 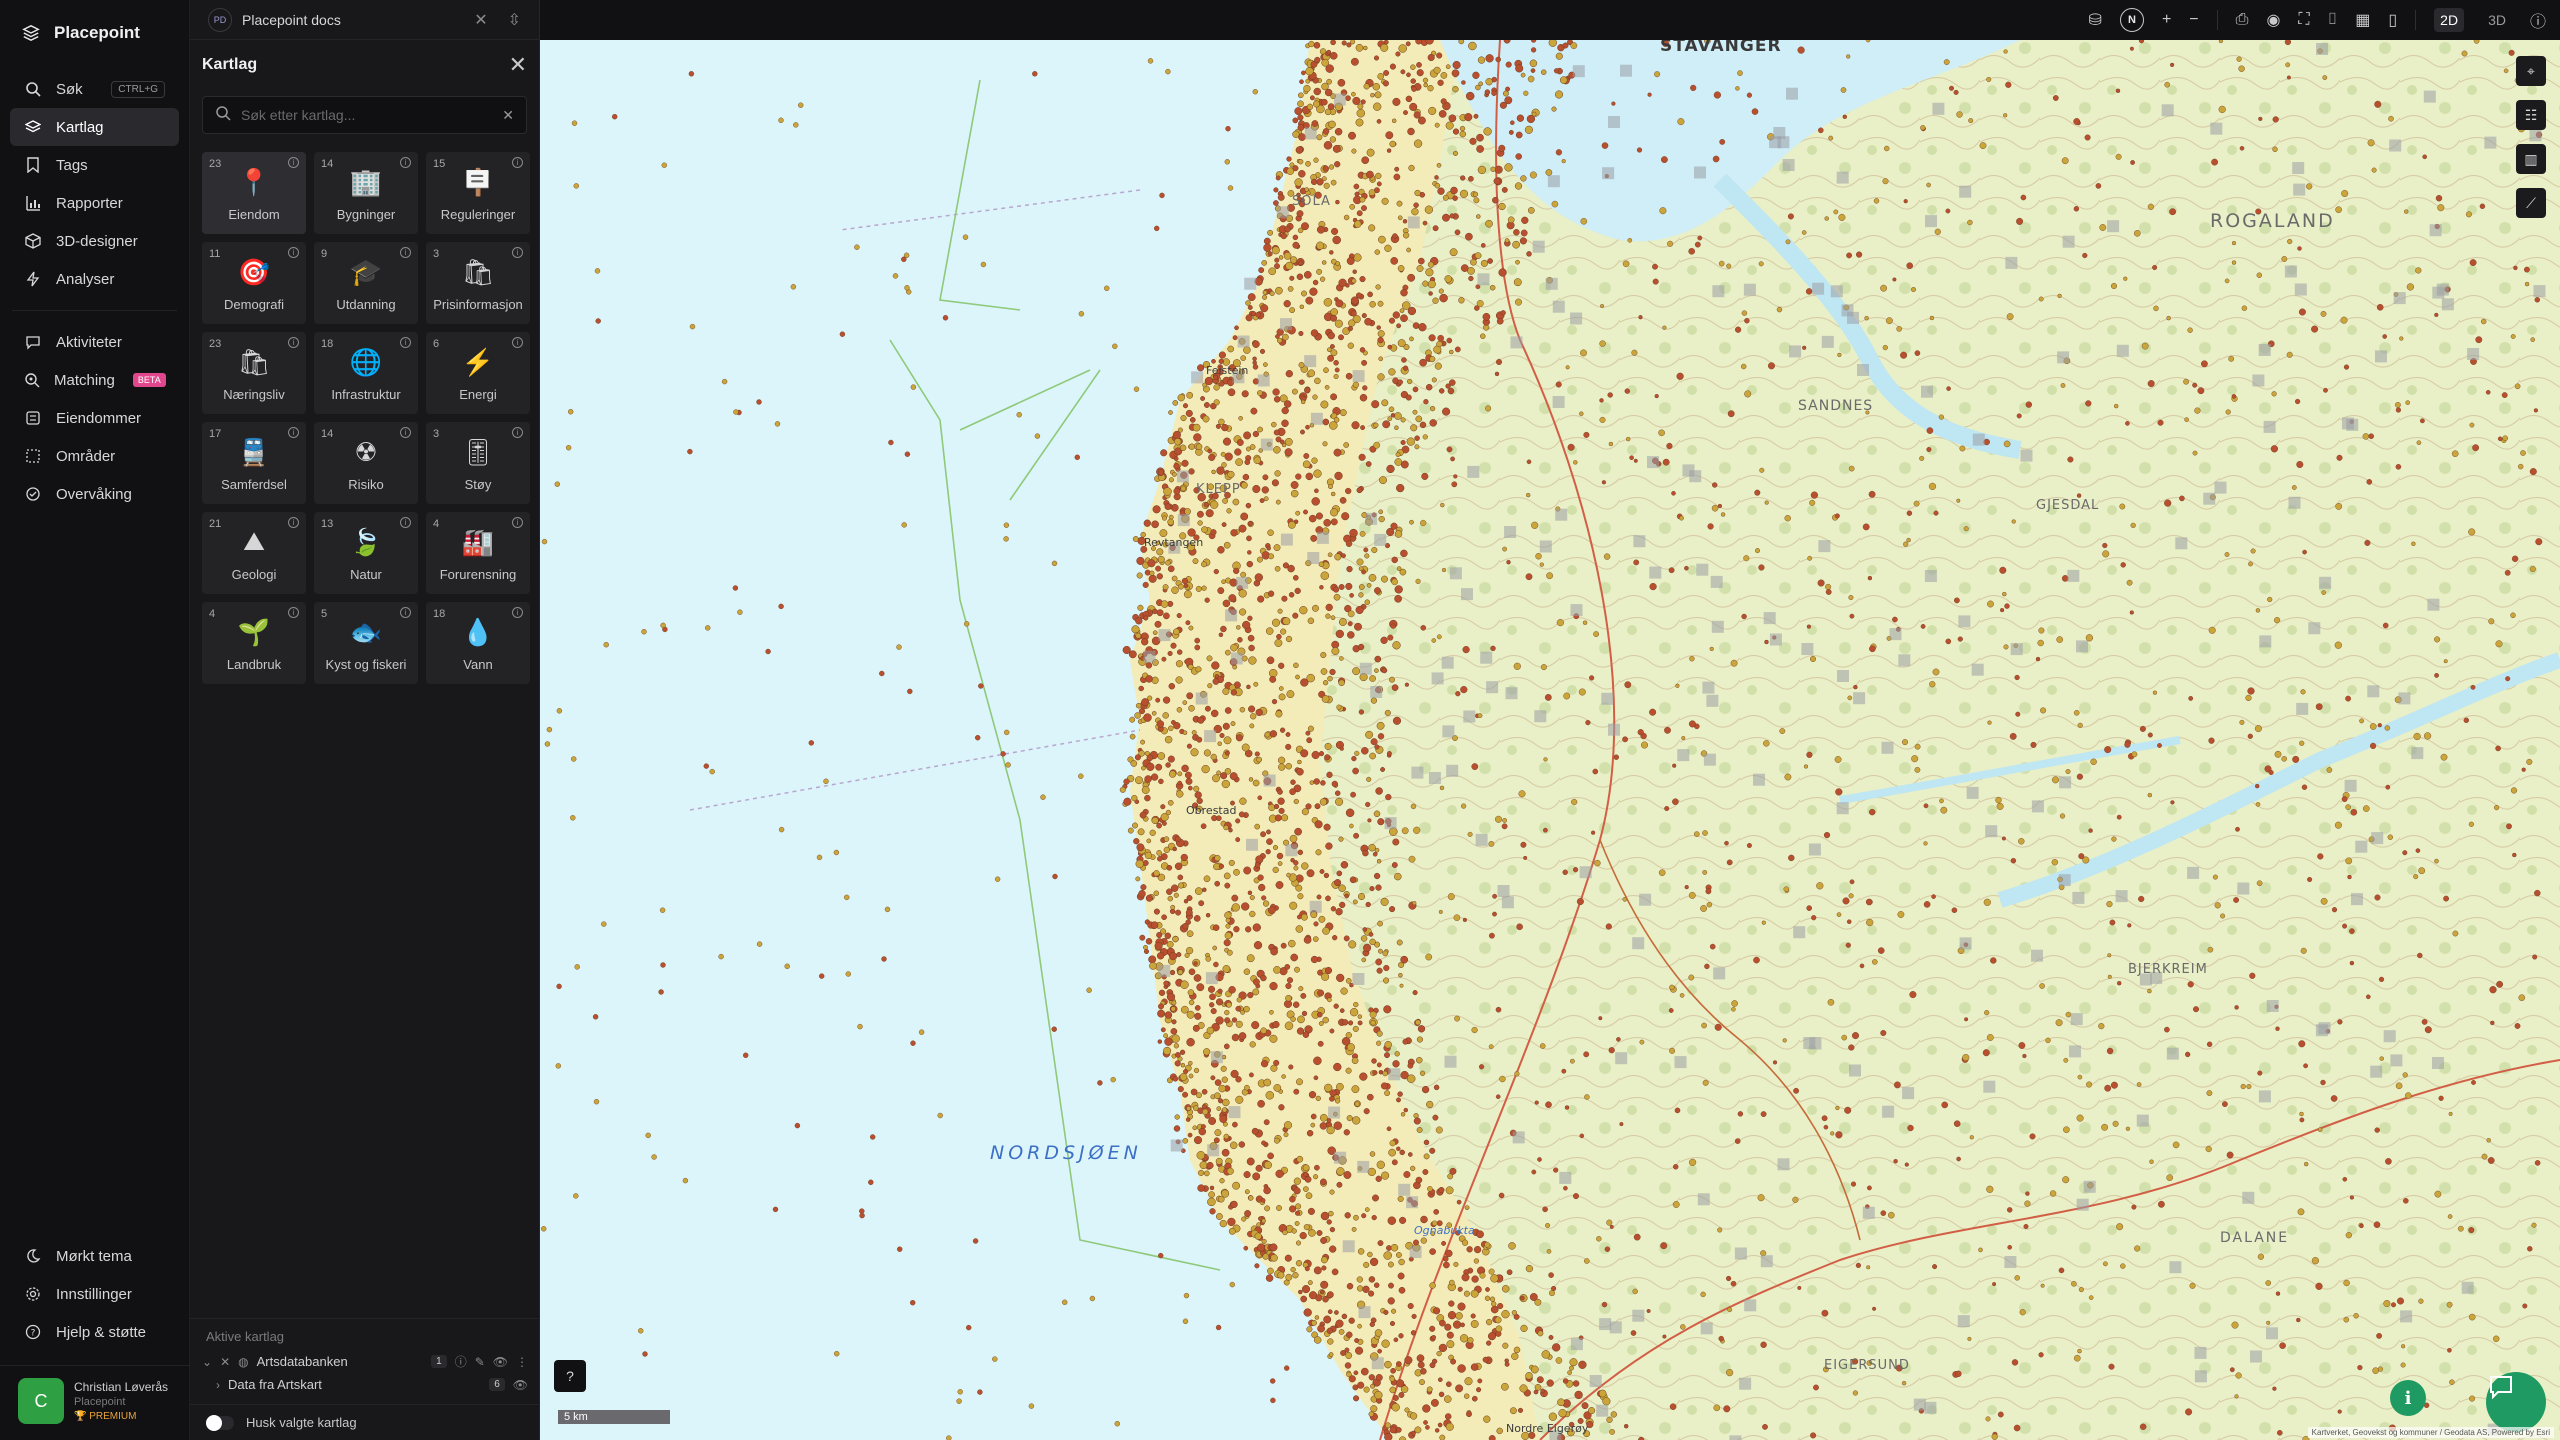 What do you see at coordinates (365, 1361) in the screenshot?
I see `active-layer-group: ⌄ ✕ ◍ Artsdatabanken 1 ⓘ ✎ 👁 ⋮` at bounding box center [365, 1361].